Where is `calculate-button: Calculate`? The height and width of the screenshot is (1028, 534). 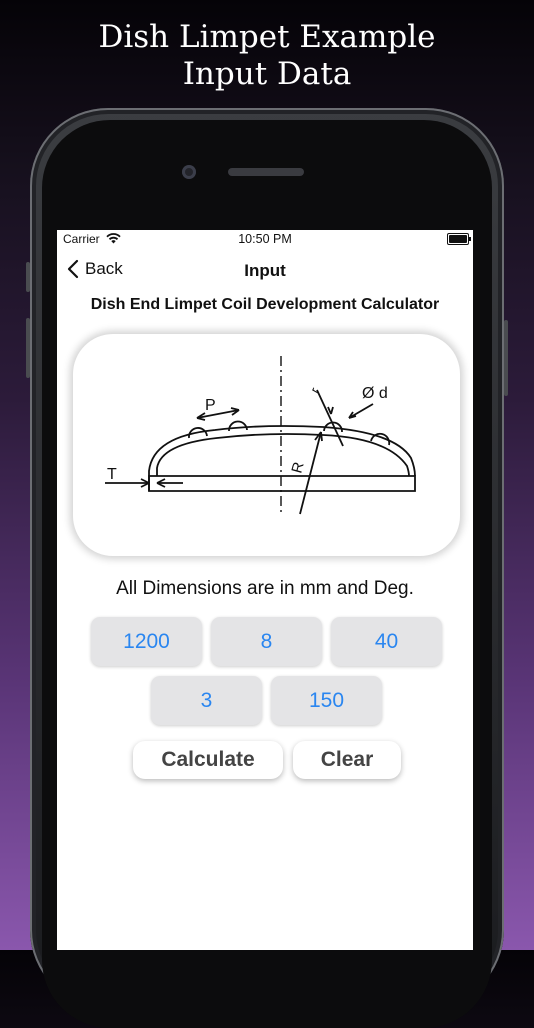
calculate-button: Calculate is located at coordinates (208, 760).